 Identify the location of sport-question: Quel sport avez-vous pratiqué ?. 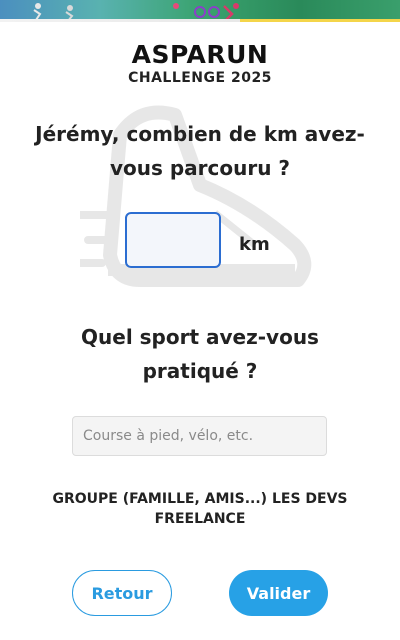
(200, 354).